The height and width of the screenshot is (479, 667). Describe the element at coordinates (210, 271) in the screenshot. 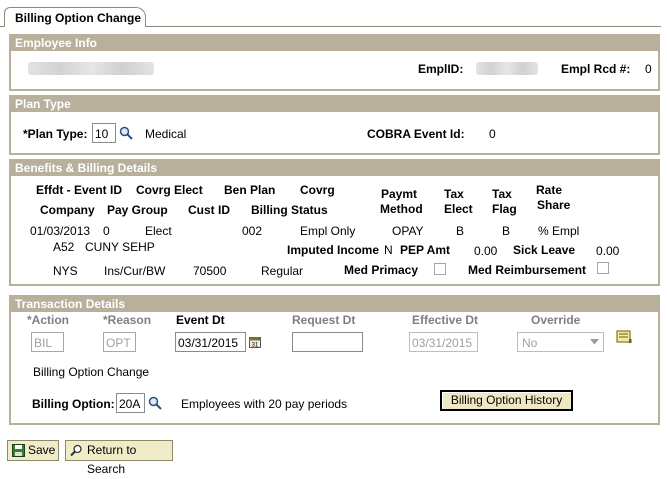

I see `row-cust-id: 70500` at that location.